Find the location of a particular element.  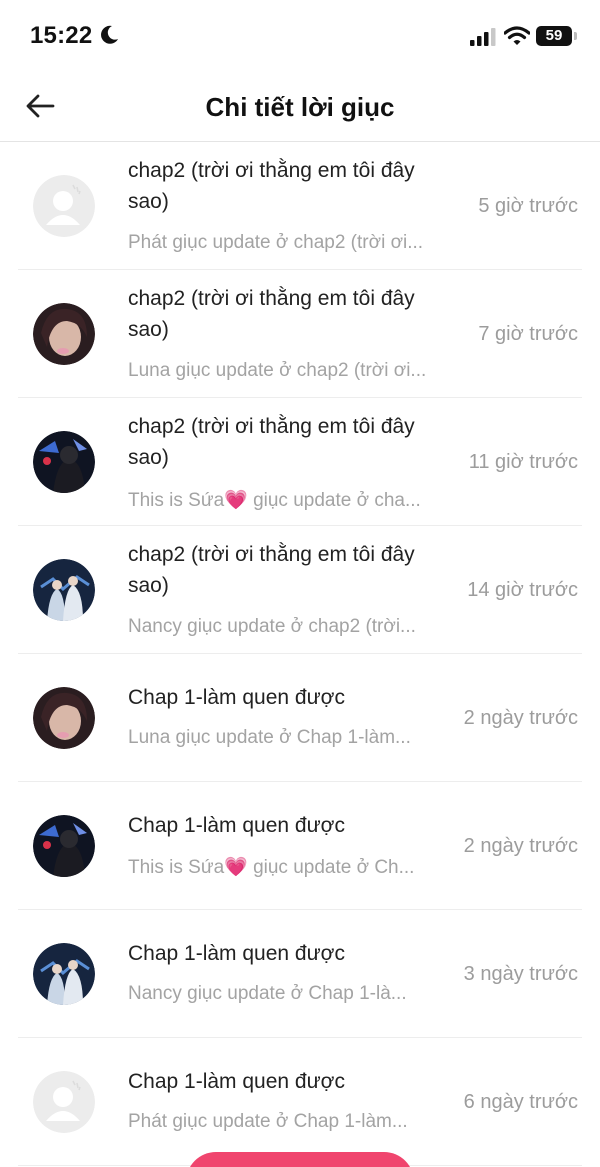

battery-level: 59 is located at coordinates (554, 36).